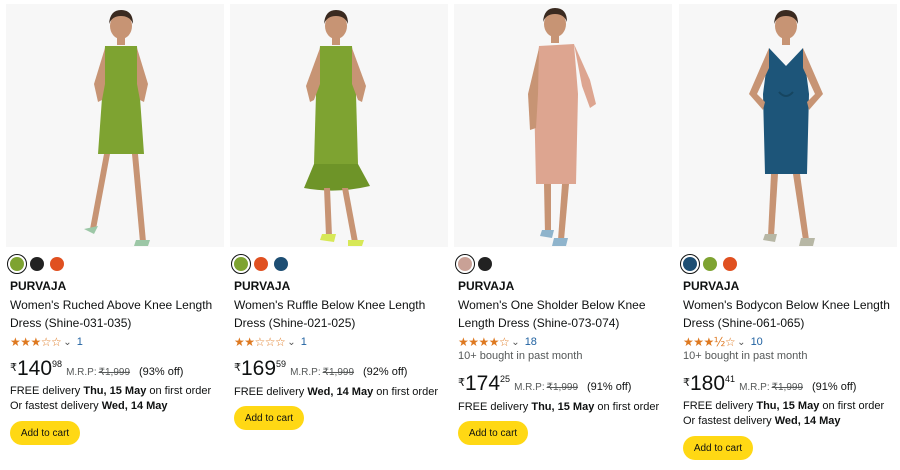  I want to click on price-row: ₹ 140 98 M.R.P: ₹1,999 (93% off), so click(96, 369).